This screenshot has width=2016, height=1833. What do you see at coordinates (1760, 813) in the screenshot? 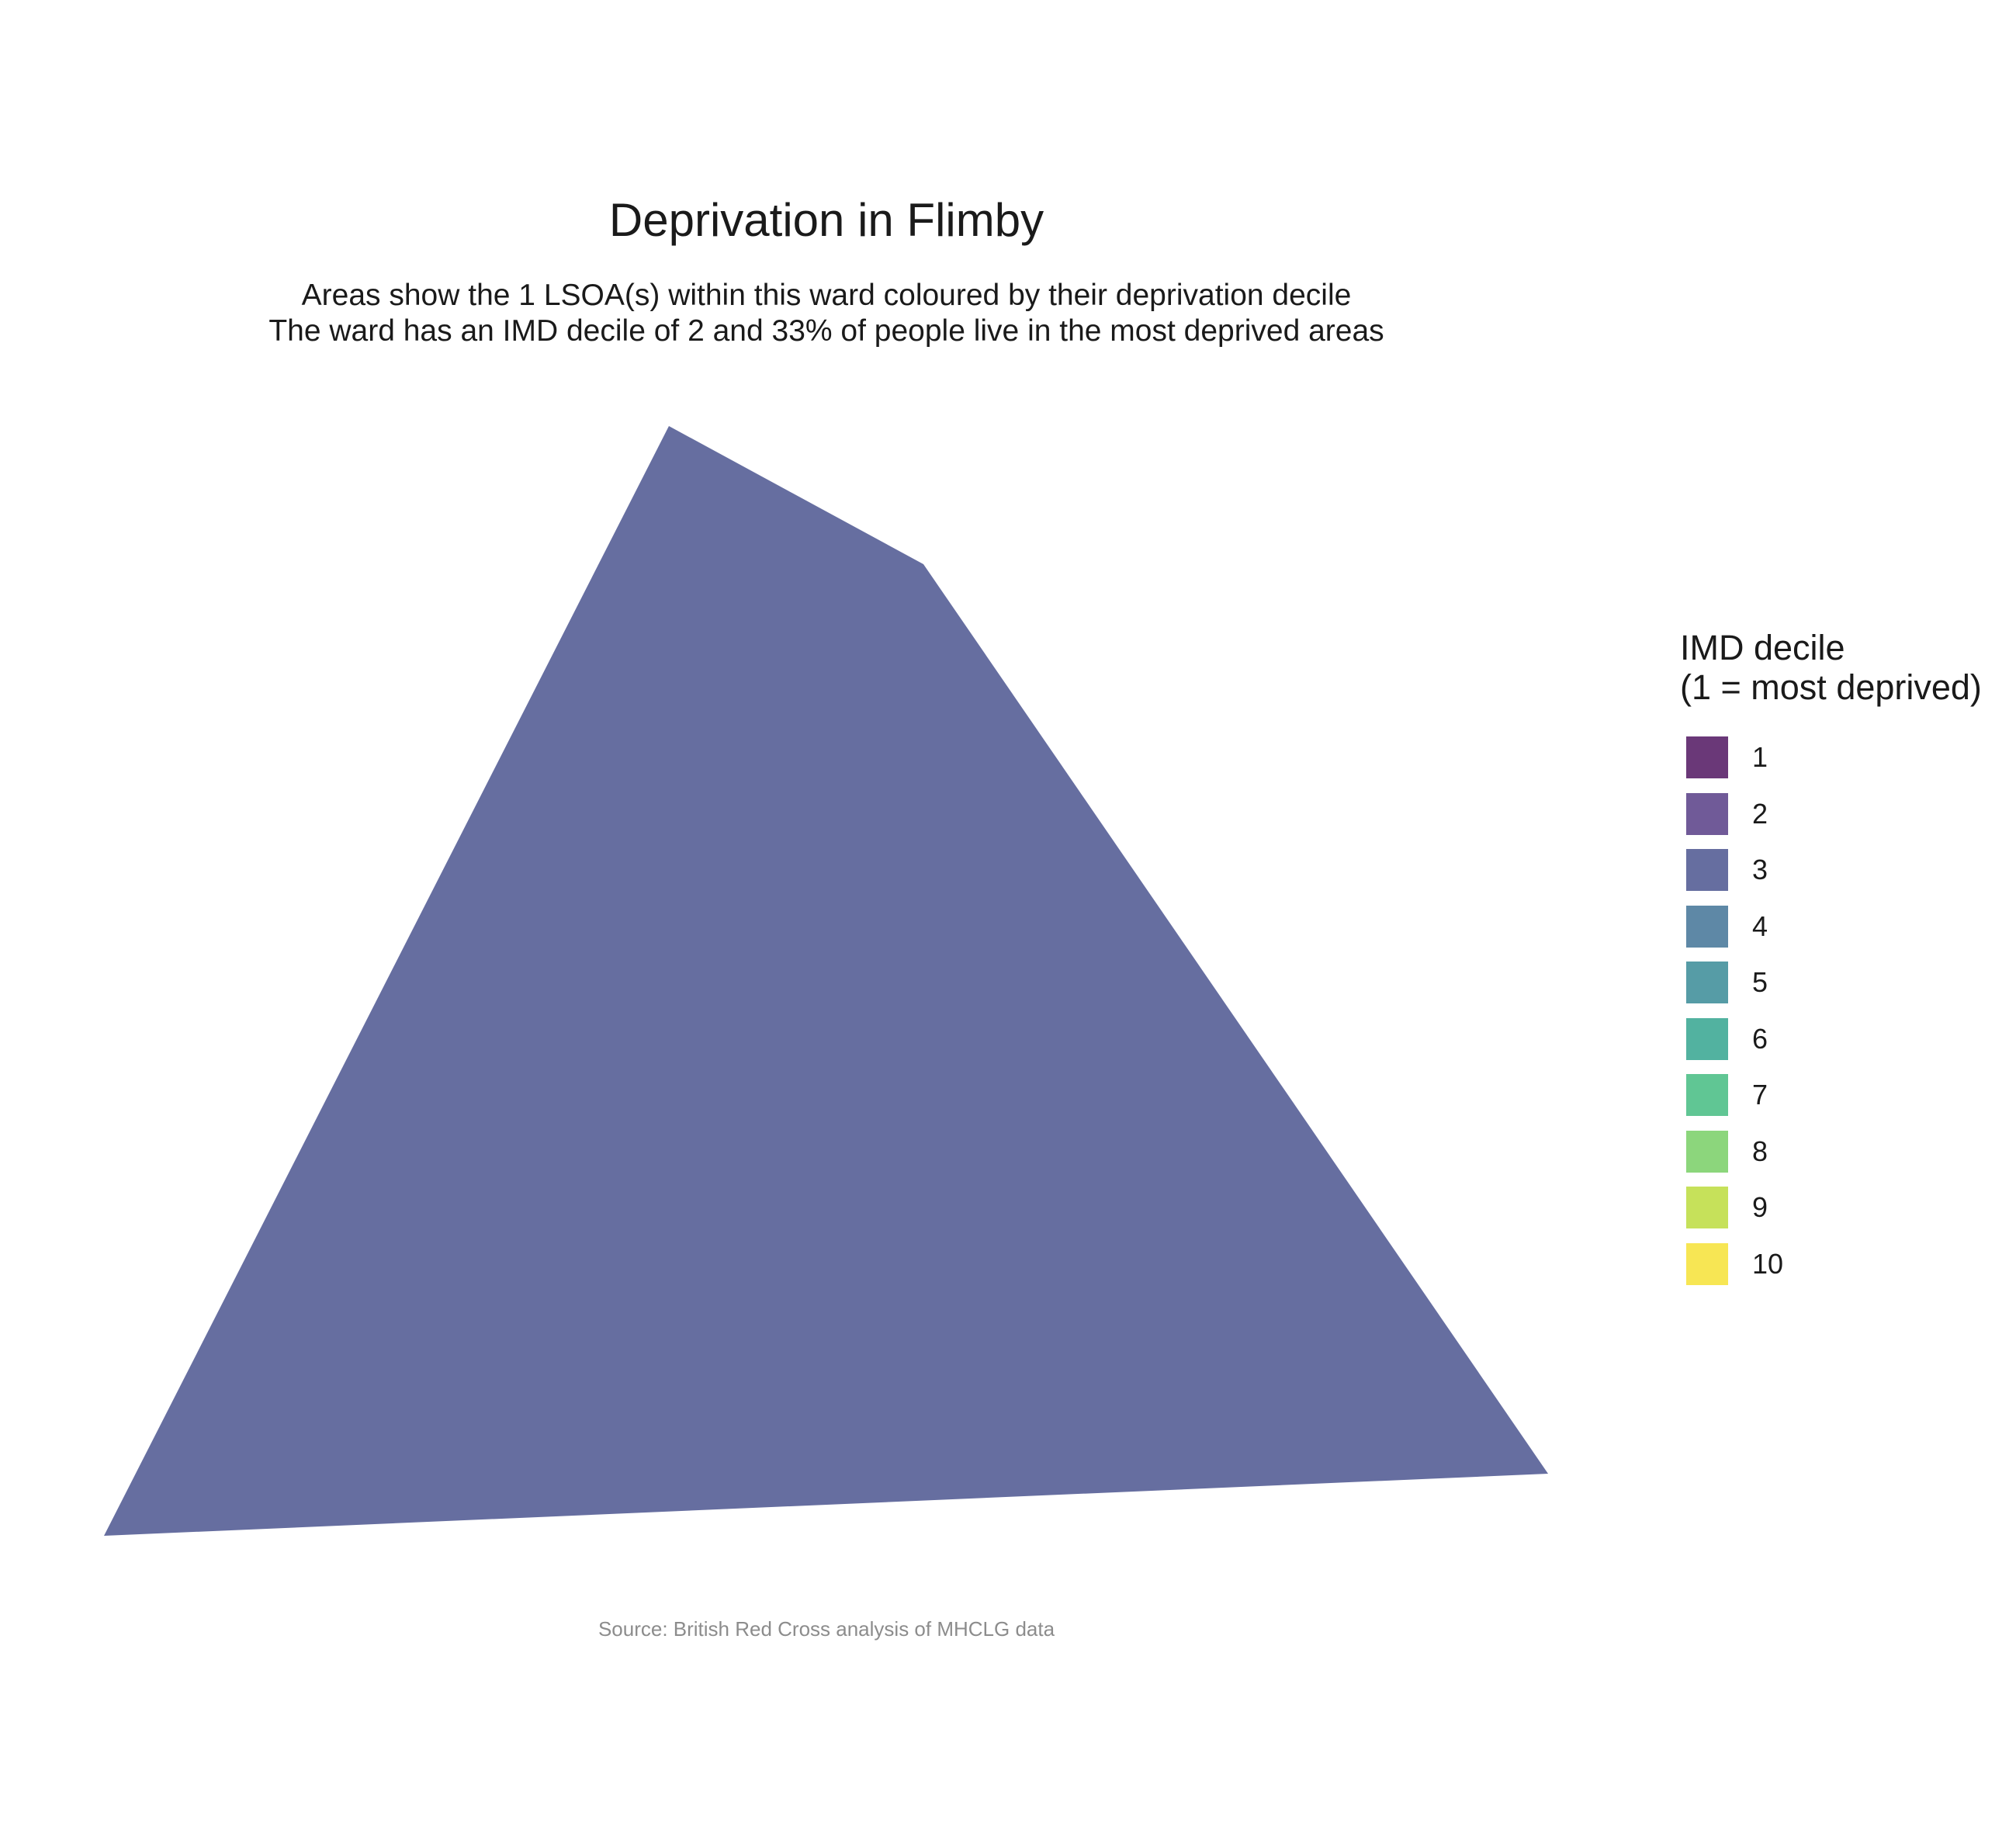
I see `legend-label-2: 2` at bounding box center [1760, 813].